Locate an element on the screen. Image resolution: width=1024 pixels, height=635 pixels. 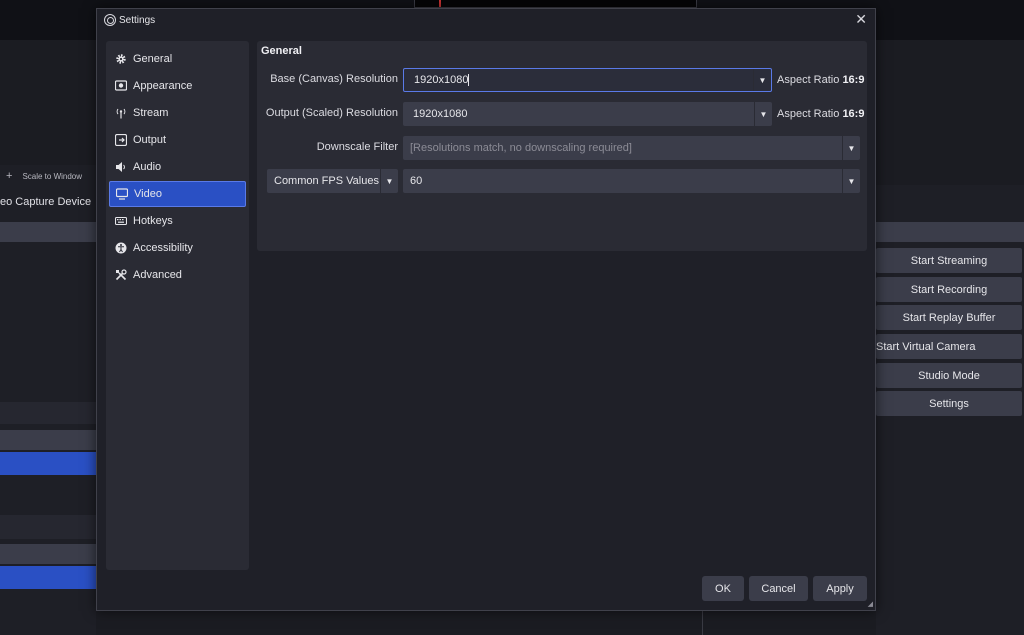
close-icon: ✕ is located at coordinates (861, 19).